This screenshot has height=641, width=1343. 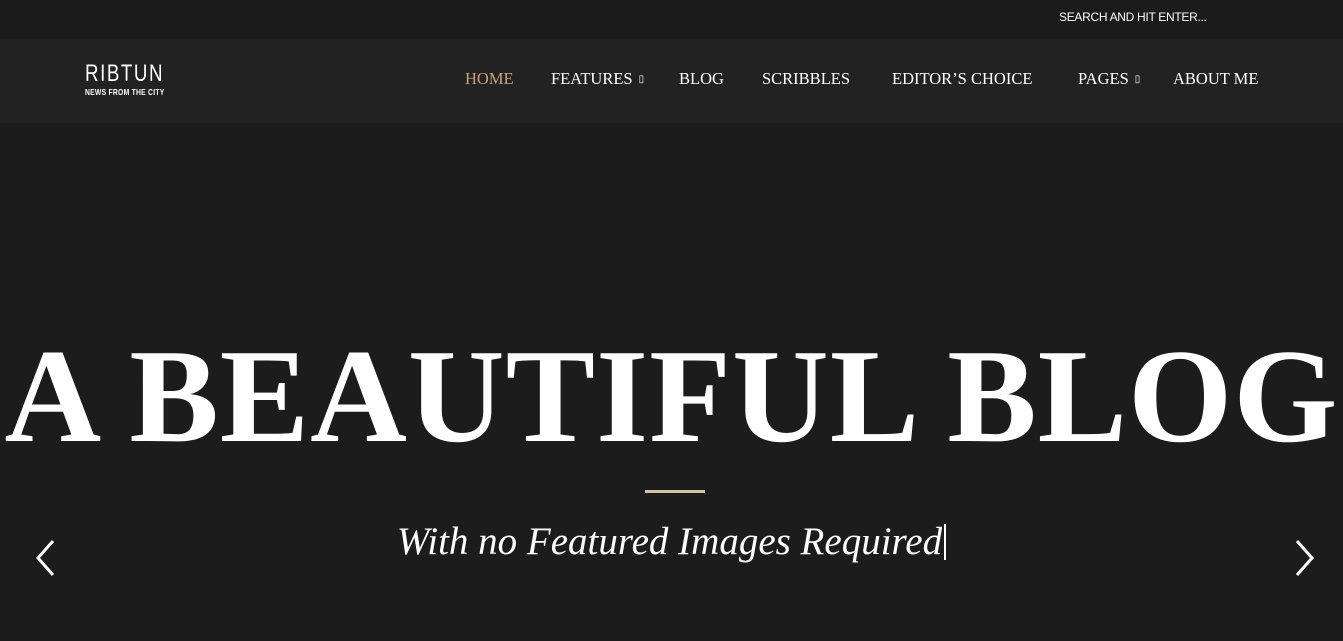 I want to click on hero-subtitle: With no Featured Images Required, so click(x=671, y=542).